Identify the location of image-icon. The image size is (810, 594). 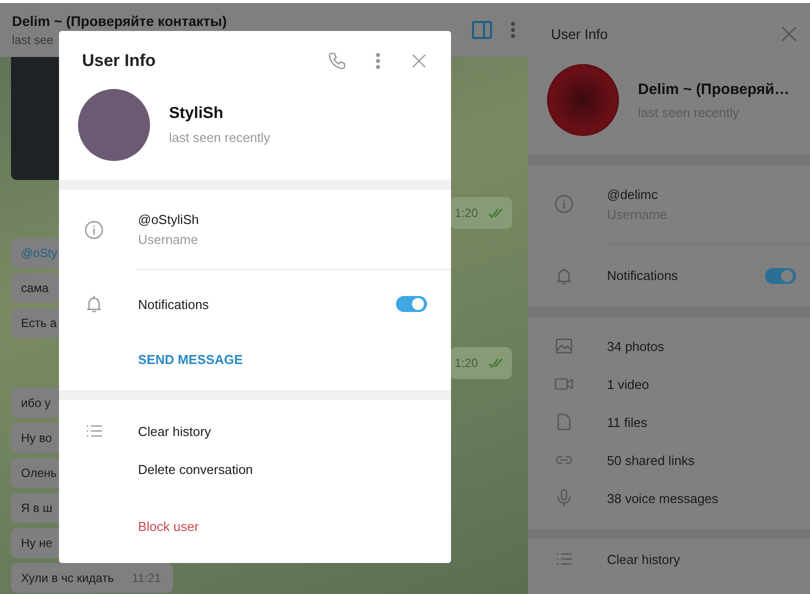
(564, 346).